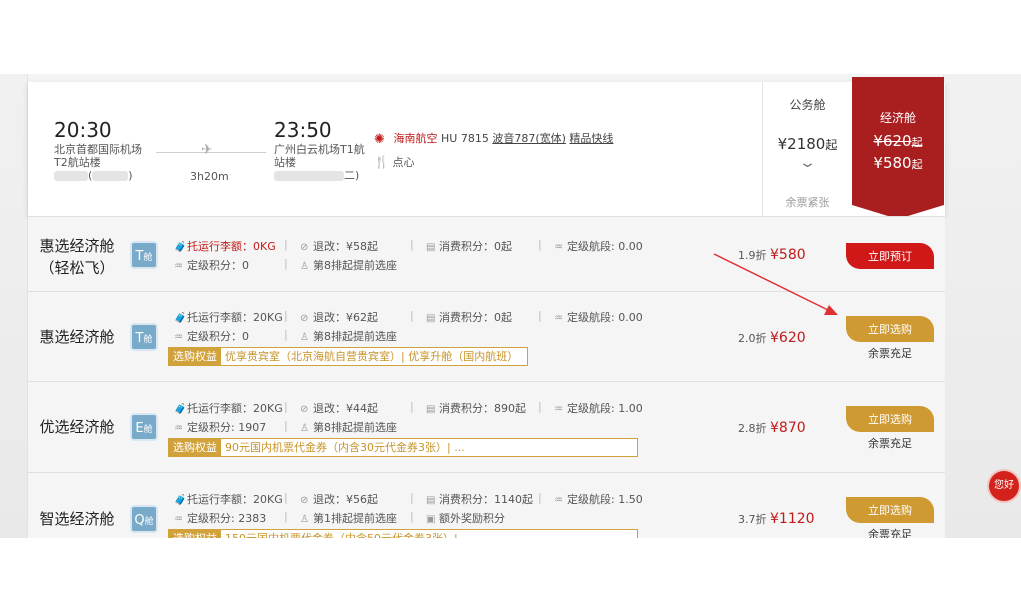  I want to click on segments-info: ♒ 定级航段: 1.50, so click(598, 499).